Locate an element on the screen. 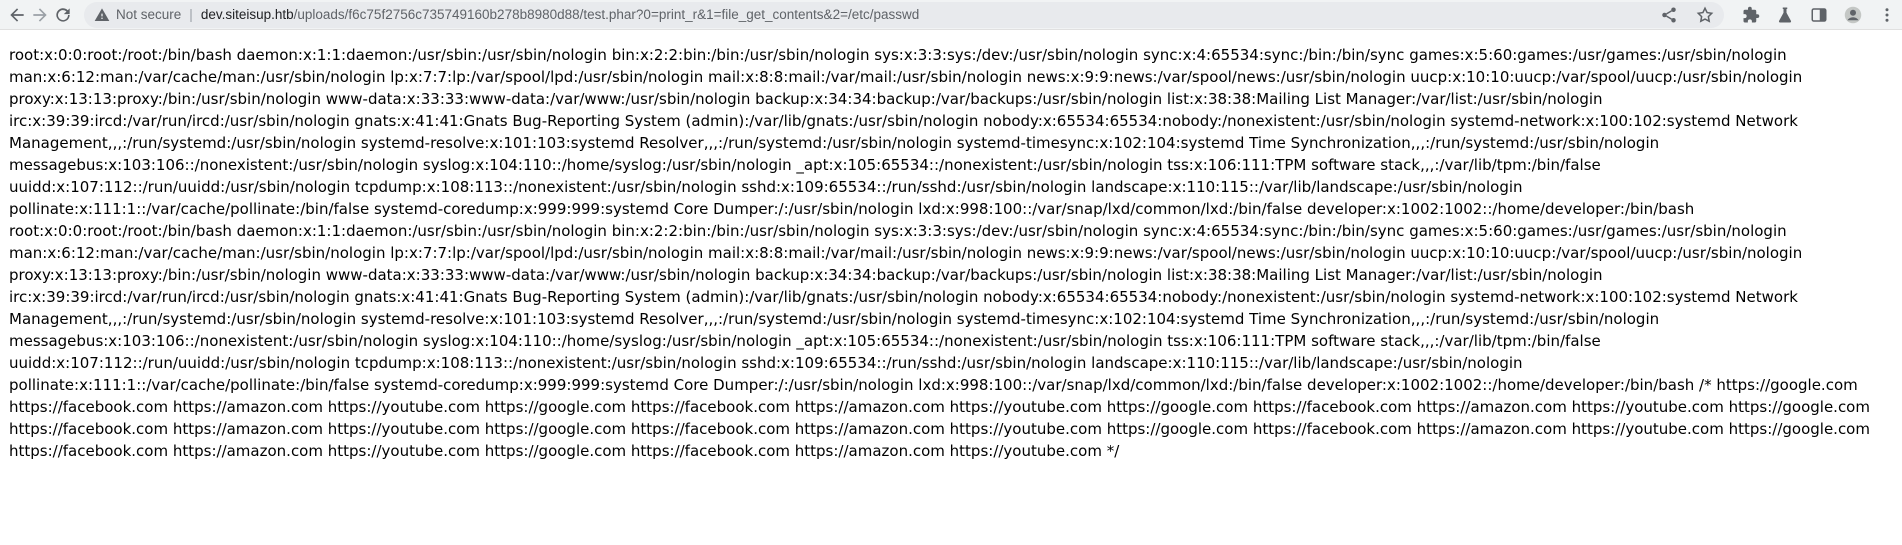 Image resolution: width=1902 pixels, height=545 pixels. puzzle-icon is located at coordinates (1751, 15).